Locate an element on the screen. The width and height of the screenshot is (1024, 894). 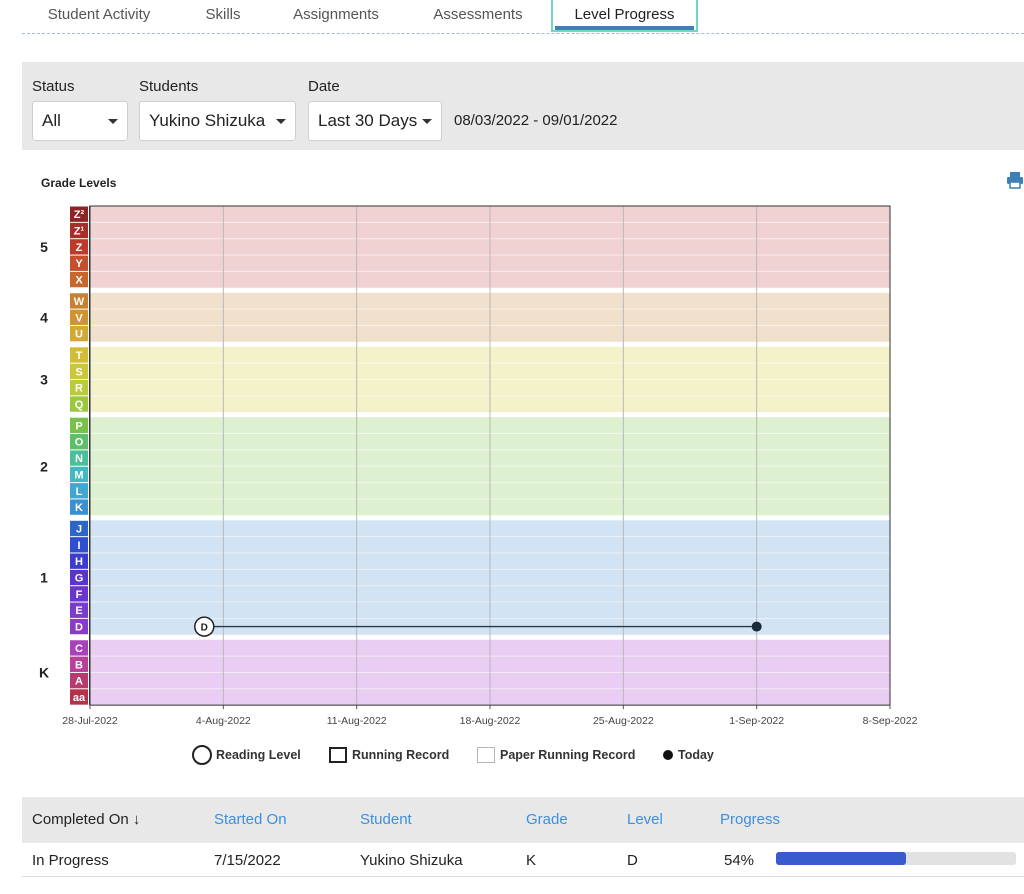
level-label: aa is located at coordinates (79, 698).